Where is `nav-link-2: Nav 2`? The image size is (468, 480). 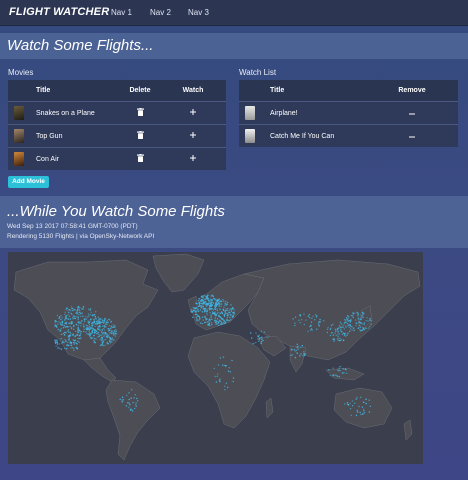 nav-link-2: Nav 2 is located at coordinates (160, 12).